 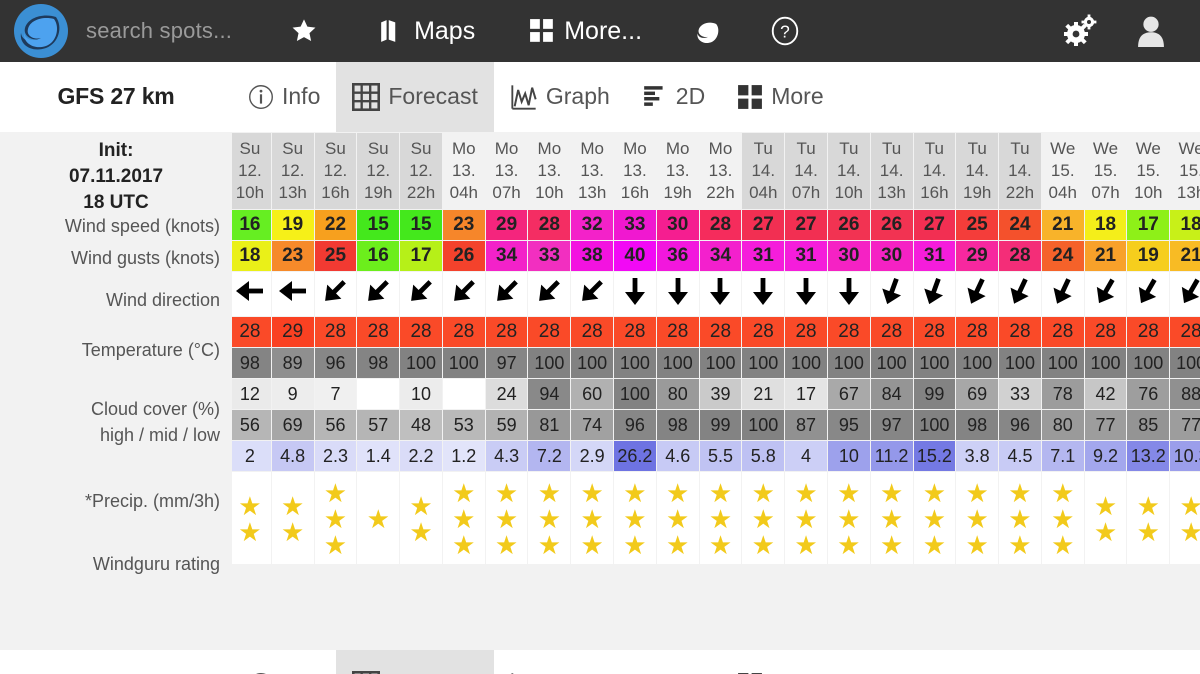 I want to click on cloud-mid-cell, so click(x=378, y=394).